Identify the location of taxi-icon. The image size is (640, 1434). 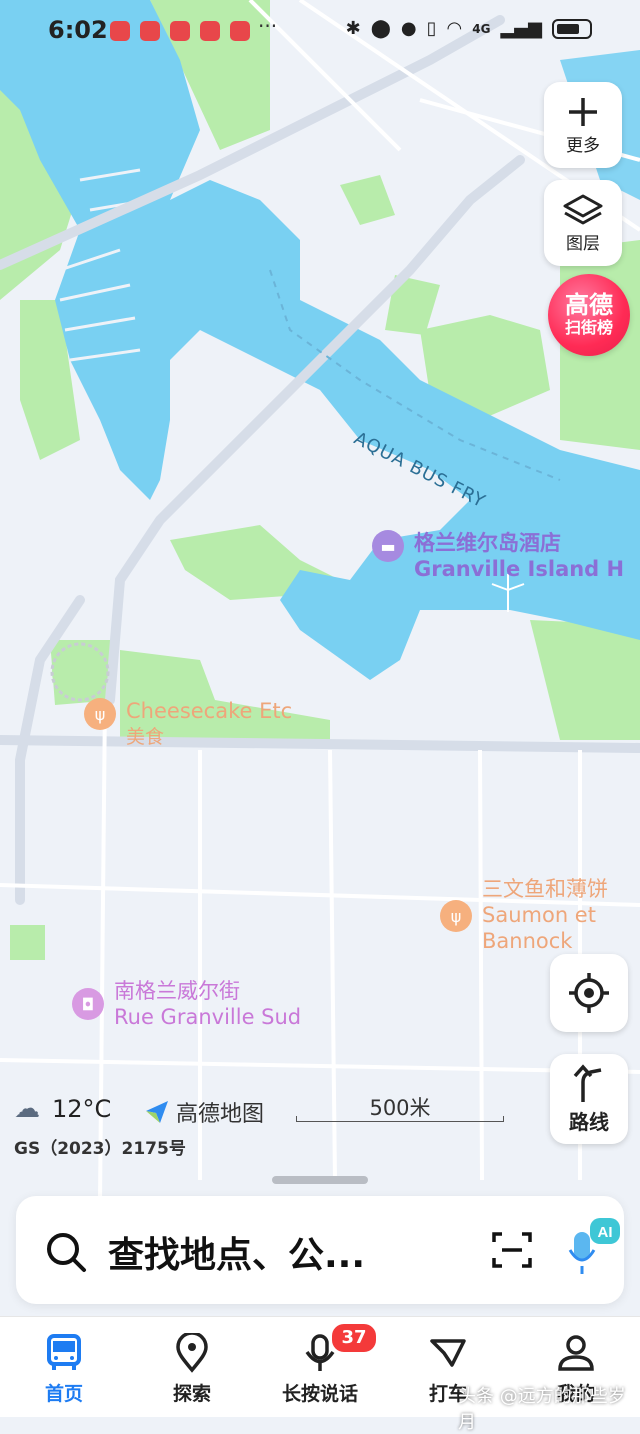
(448, 1353).